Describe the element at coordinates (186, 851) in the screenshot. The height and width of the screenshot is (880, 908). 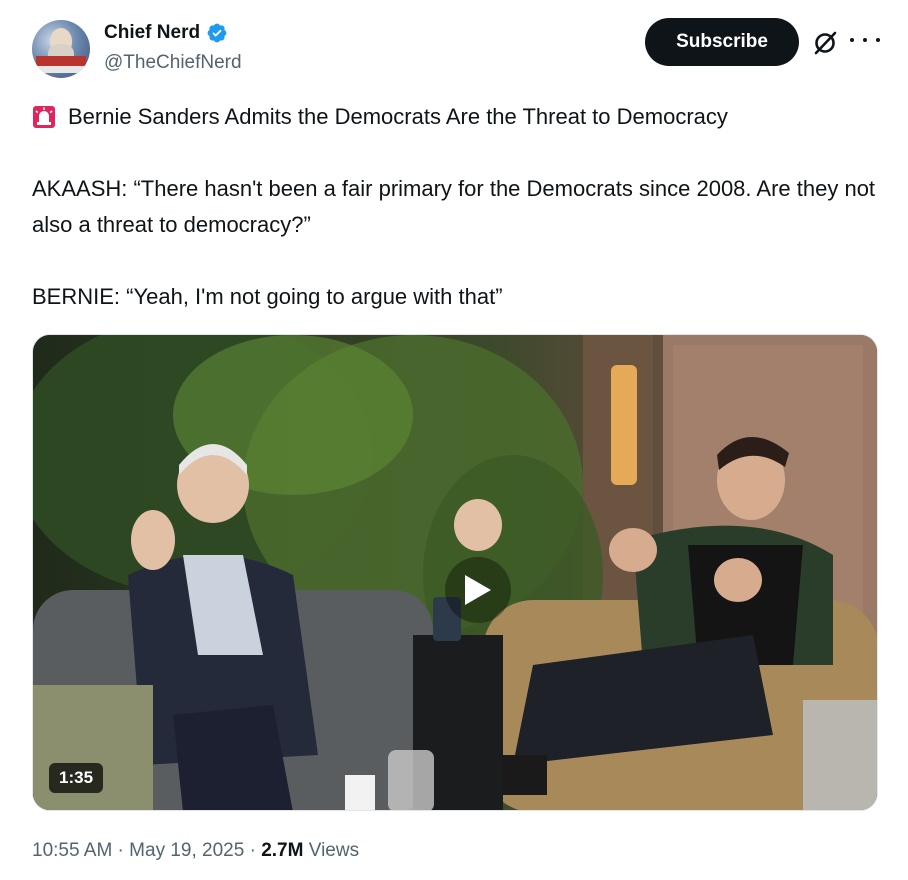
I see `post-date: May 19, 2025` at that location.